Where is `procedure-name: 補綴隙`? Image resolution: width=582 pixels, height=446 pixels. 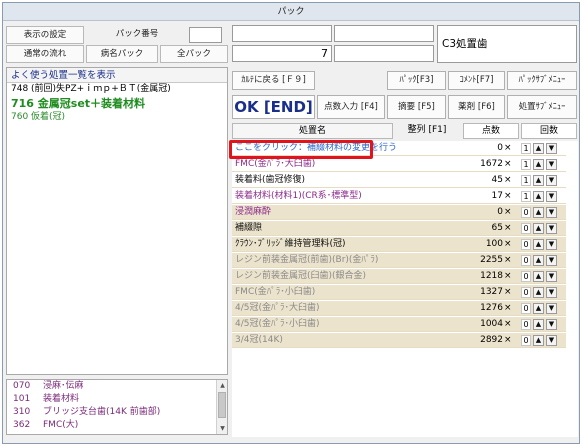
procedure-name: 補綴隙 is located at coordinates (248, 228).